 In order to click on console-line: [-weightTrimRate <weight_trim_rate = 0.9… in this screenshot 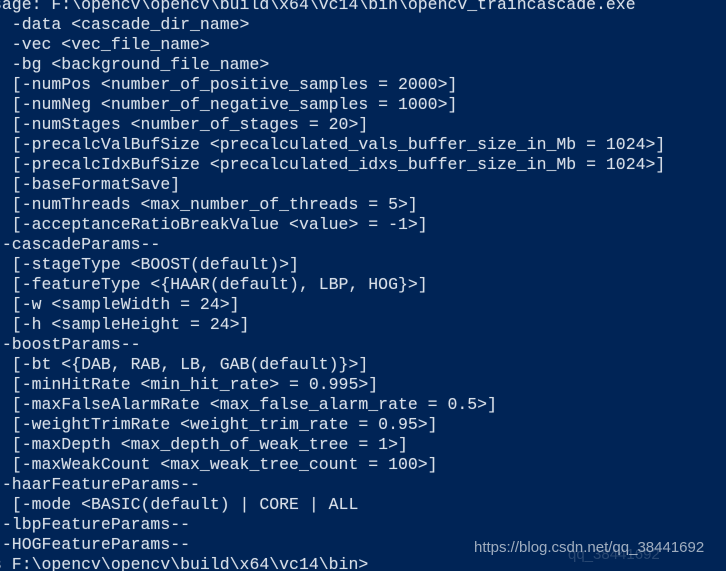, I will do `click(219, 424)`.